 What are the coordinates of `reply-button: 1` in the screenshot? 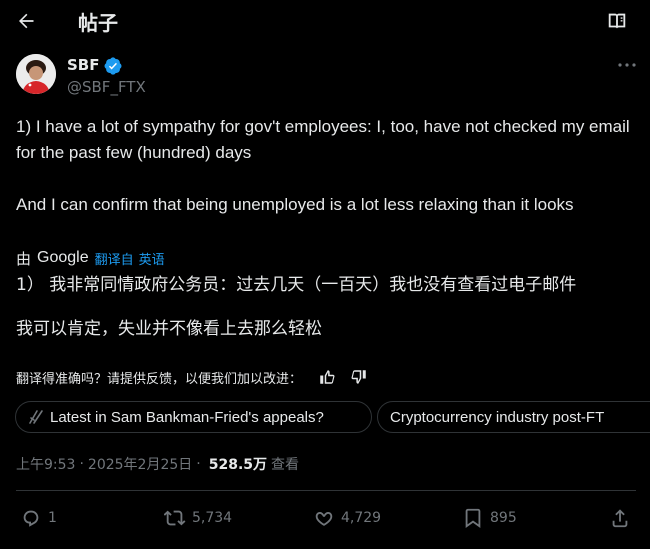 It's located at (38, 518).